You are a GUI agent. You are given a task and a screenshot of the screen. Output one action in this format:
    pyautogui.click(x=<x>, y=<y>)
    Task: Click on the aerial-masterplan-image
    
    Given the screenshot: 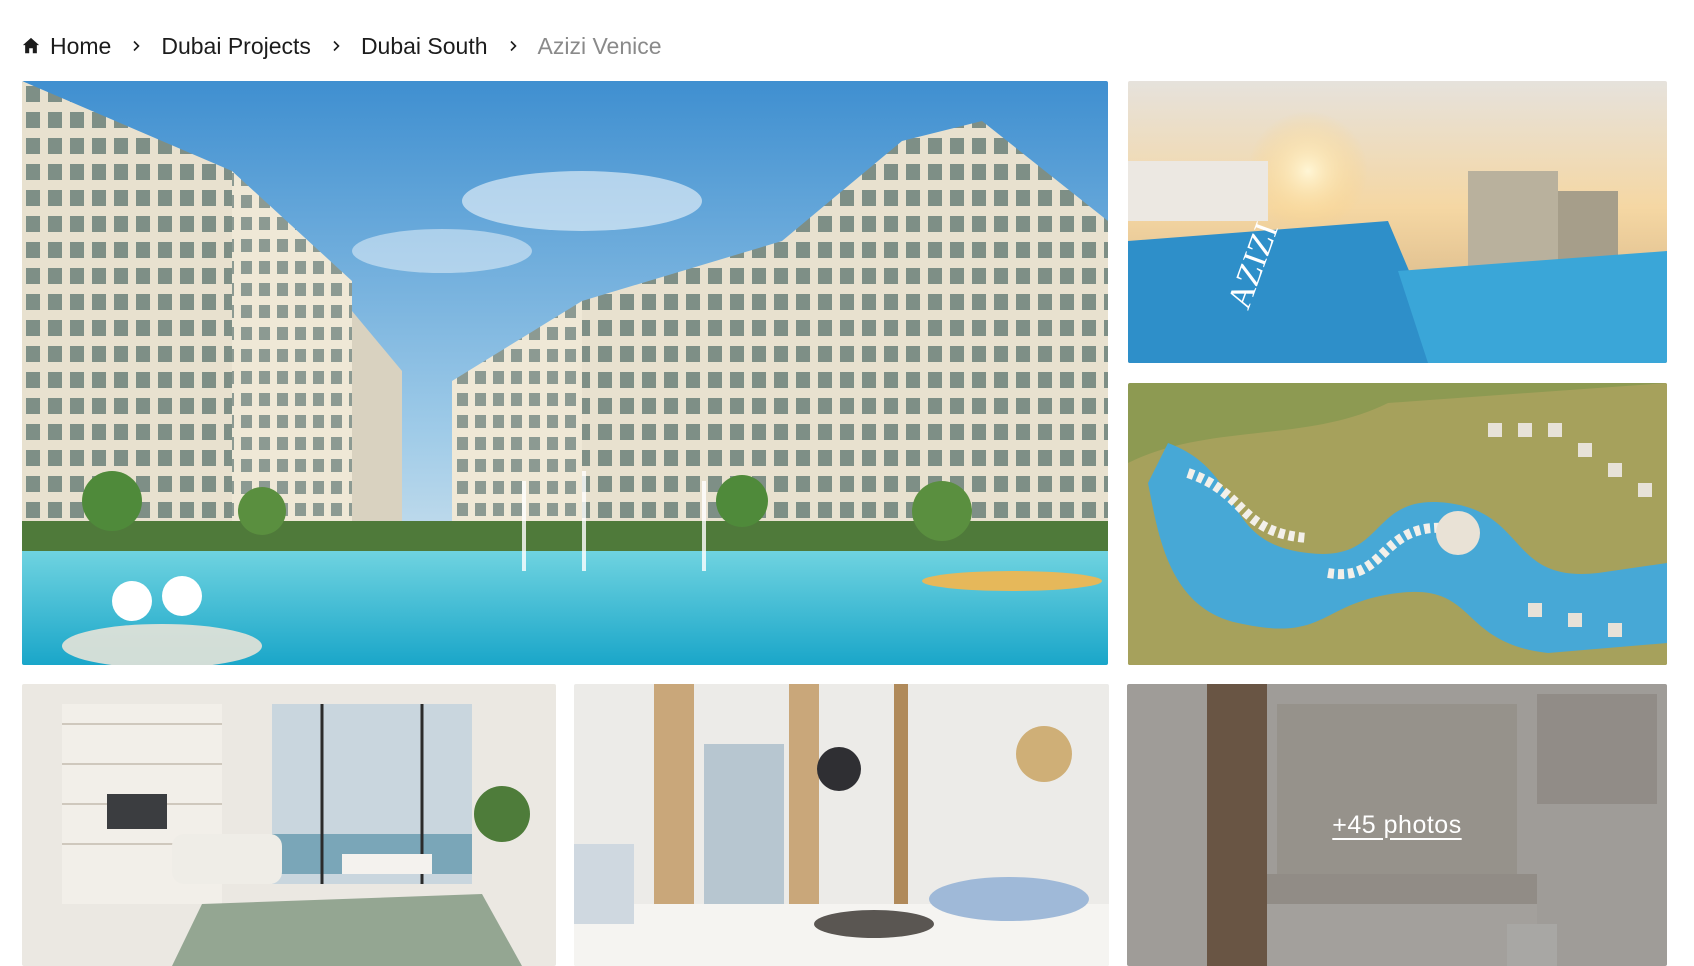 What is the action you would take?
    pyautogui.click(x=1397, y=524)
    